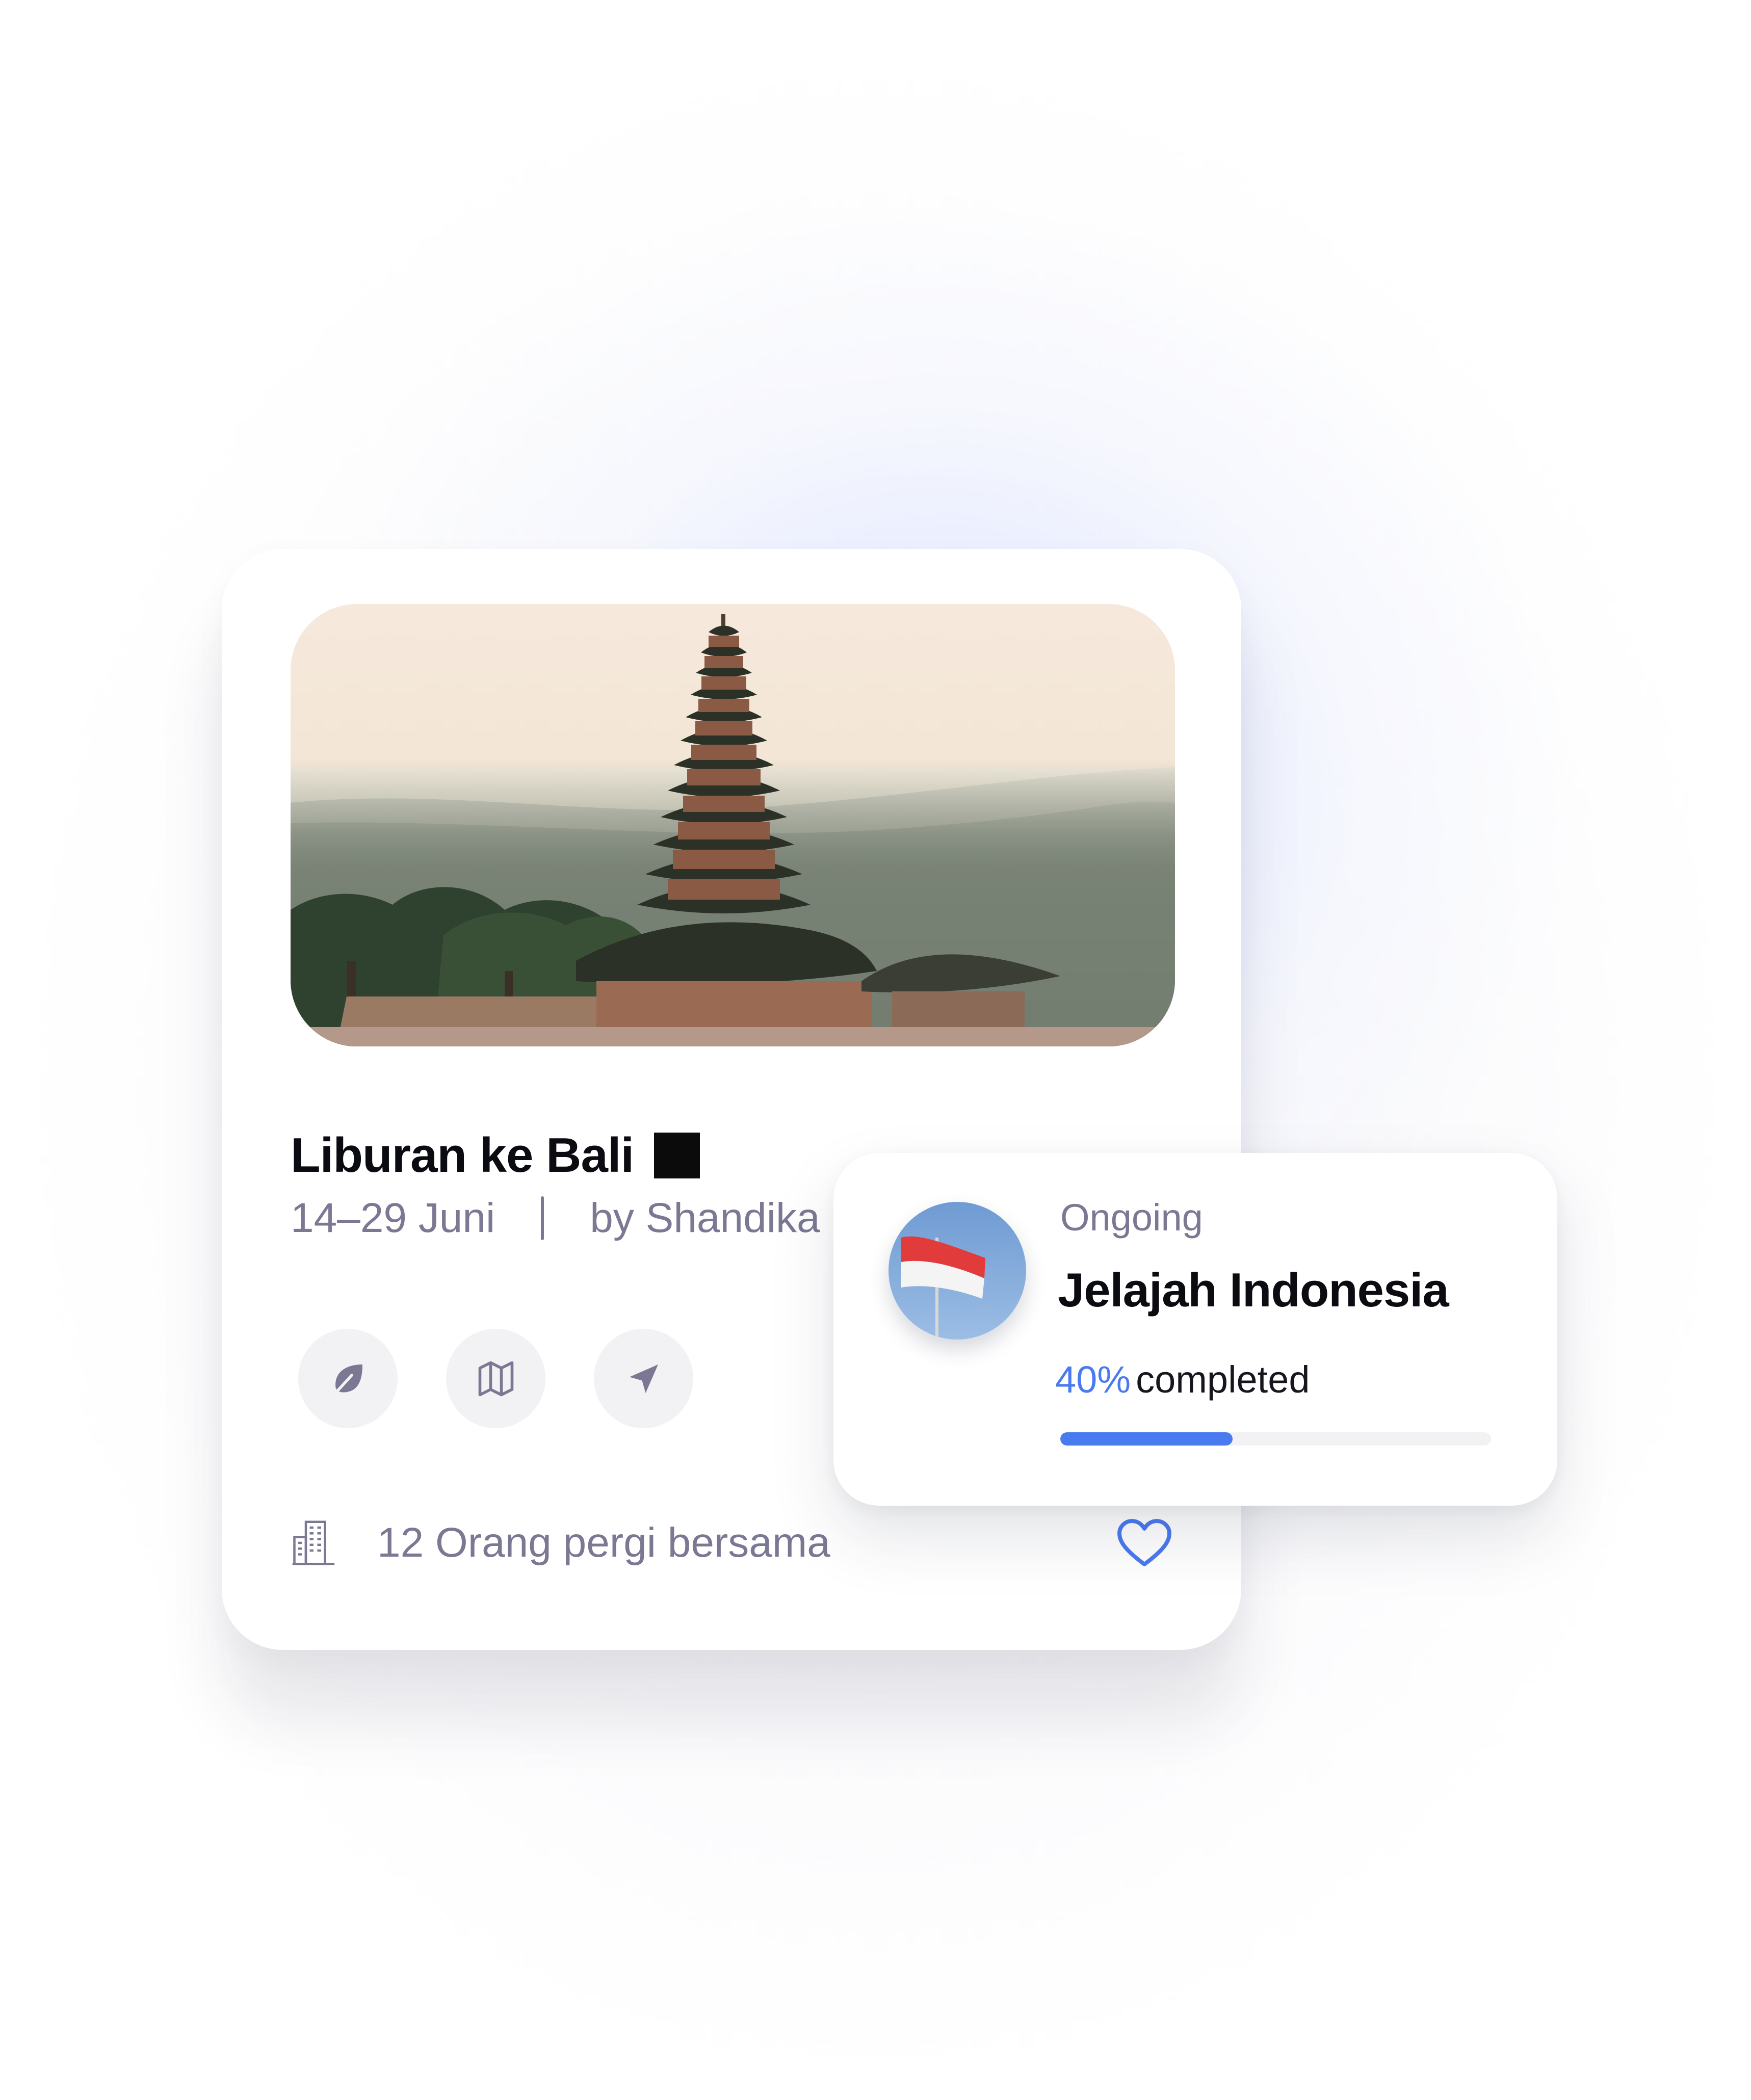  What do you see at coordinates (677, 1155) in the screenshot?
I see `title-square-icon` at bounding box center [677, 1155].